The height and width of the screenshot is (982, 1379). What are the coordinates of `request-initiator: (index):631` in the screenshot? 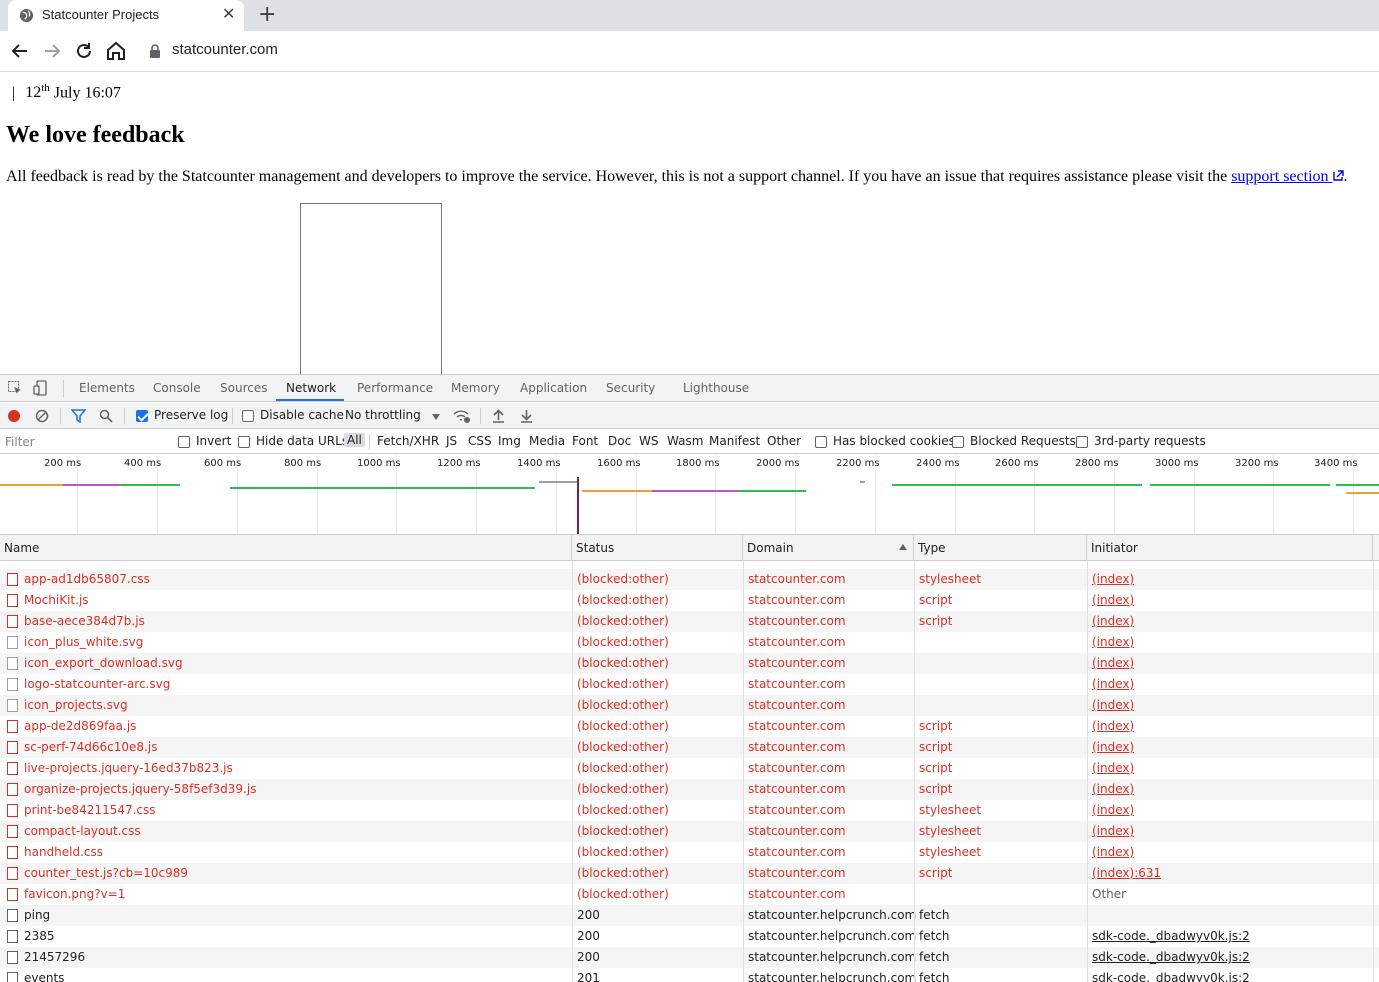 It's located at (1126, 873).